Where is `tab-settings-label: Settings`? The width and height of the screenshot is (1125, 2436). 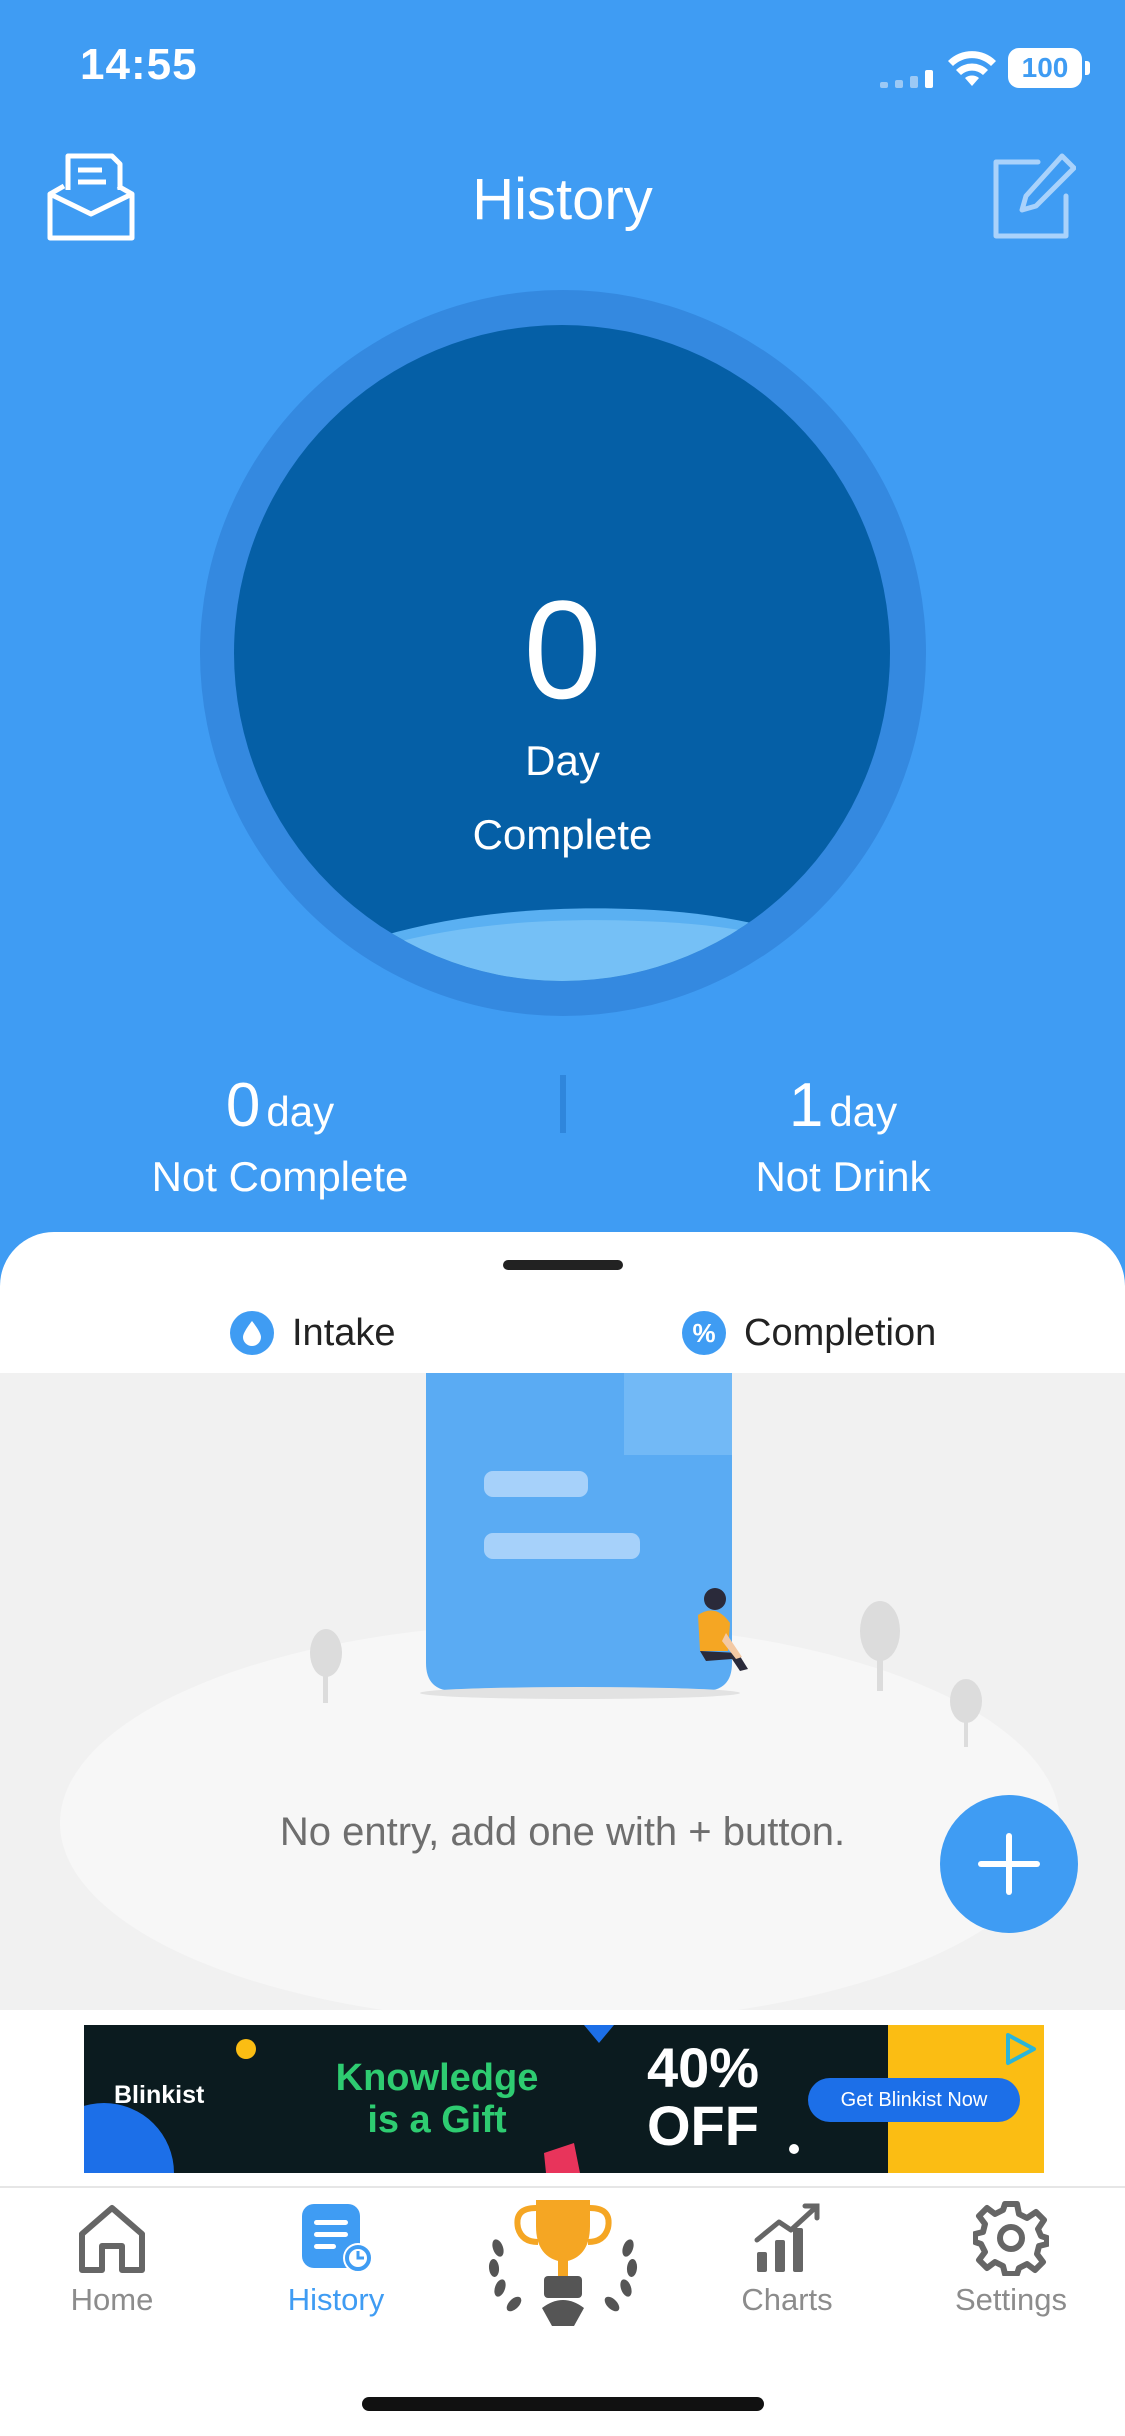
tab-settings-label: Settings is located at coordinates (1010, 2299).